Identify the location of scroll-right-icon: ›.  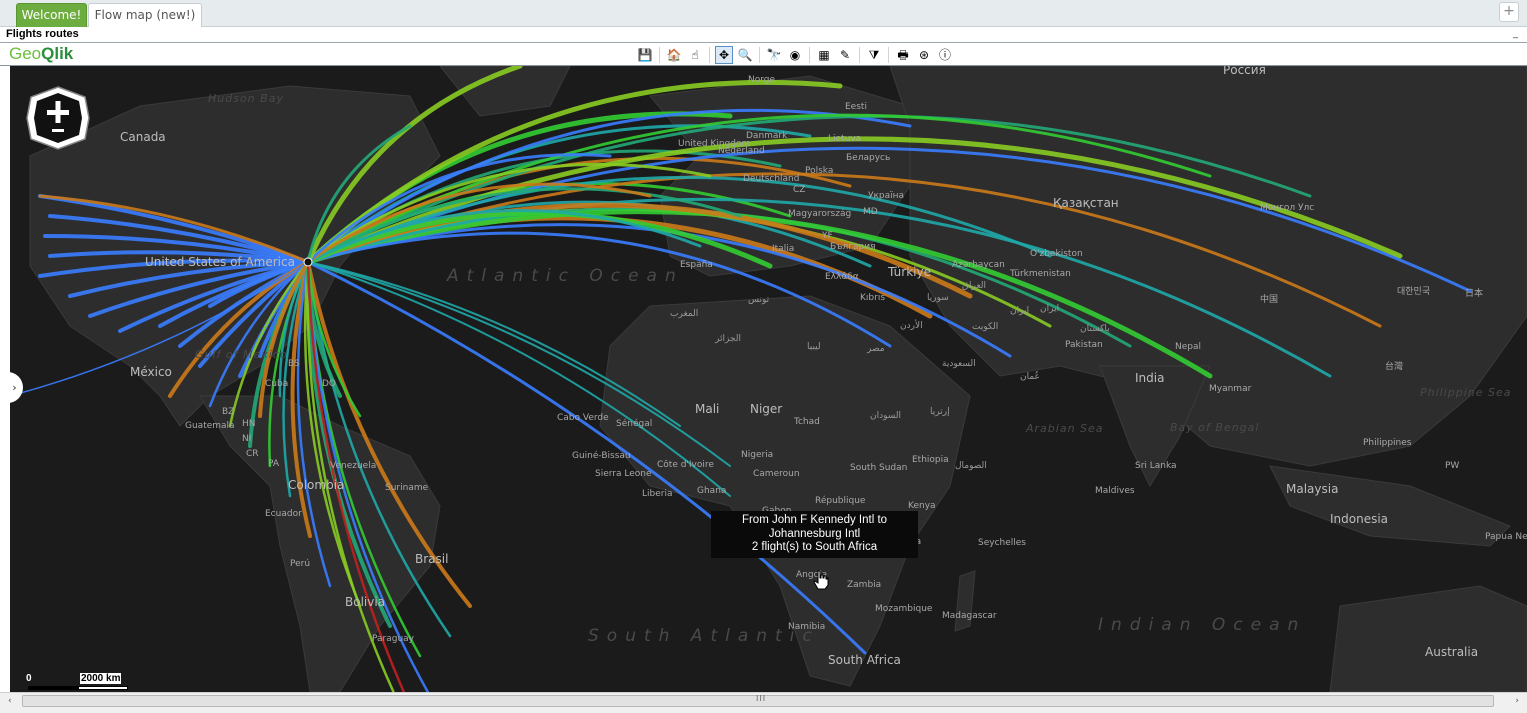
(1517, 701).